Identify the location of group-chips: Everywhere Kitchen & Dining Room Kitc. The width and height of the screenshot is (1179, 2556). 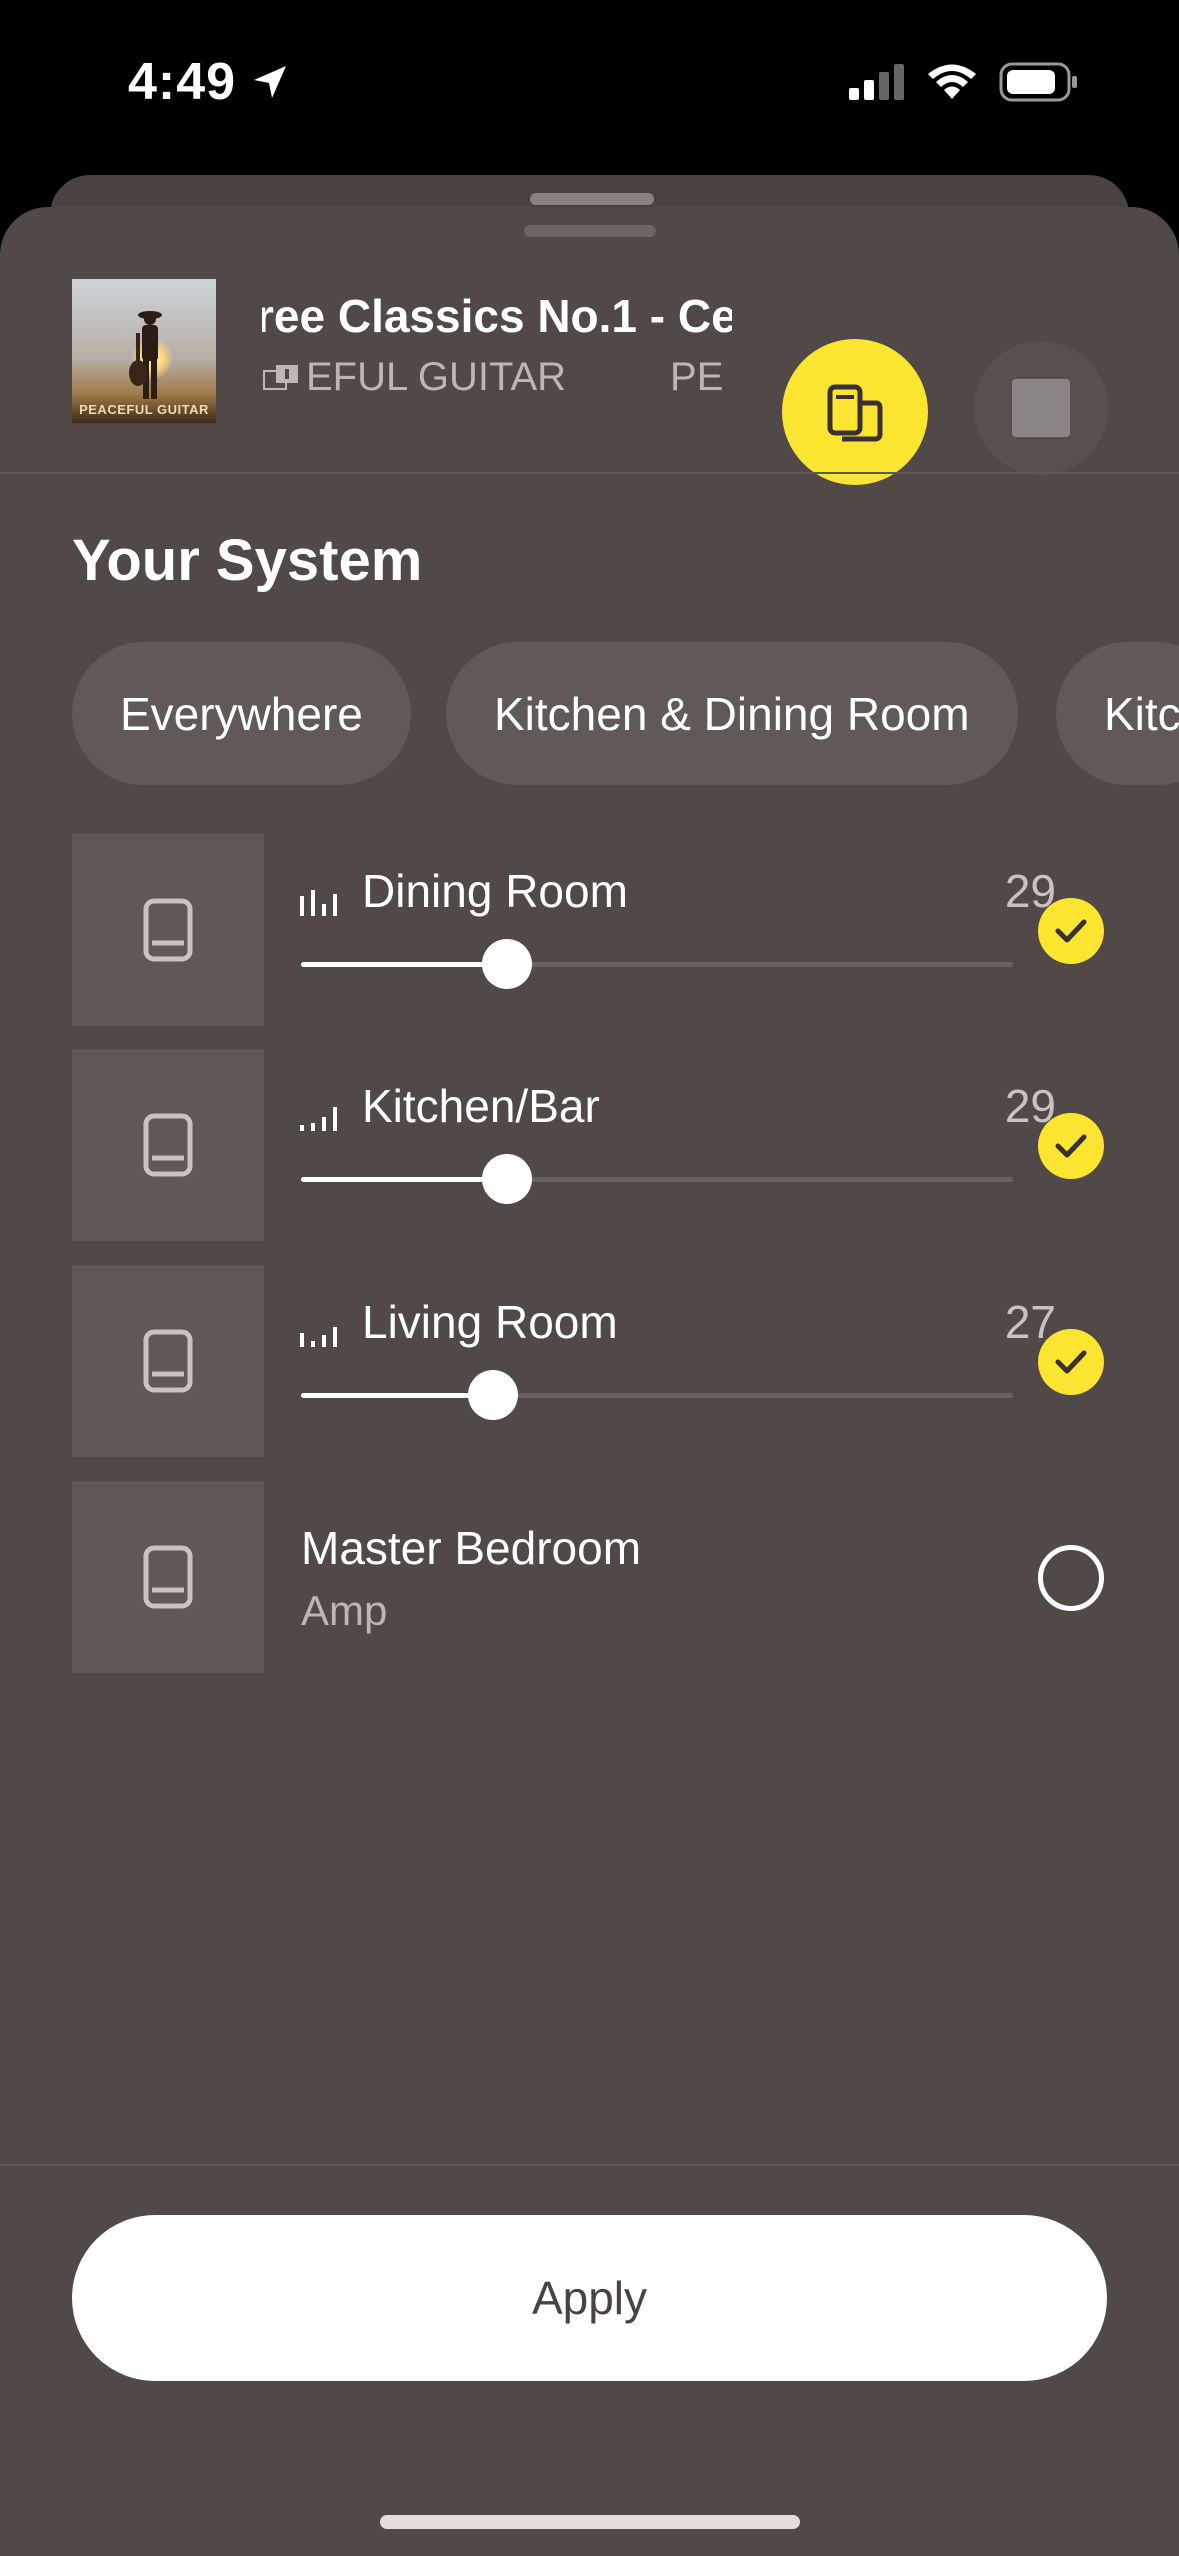
(625, 714).